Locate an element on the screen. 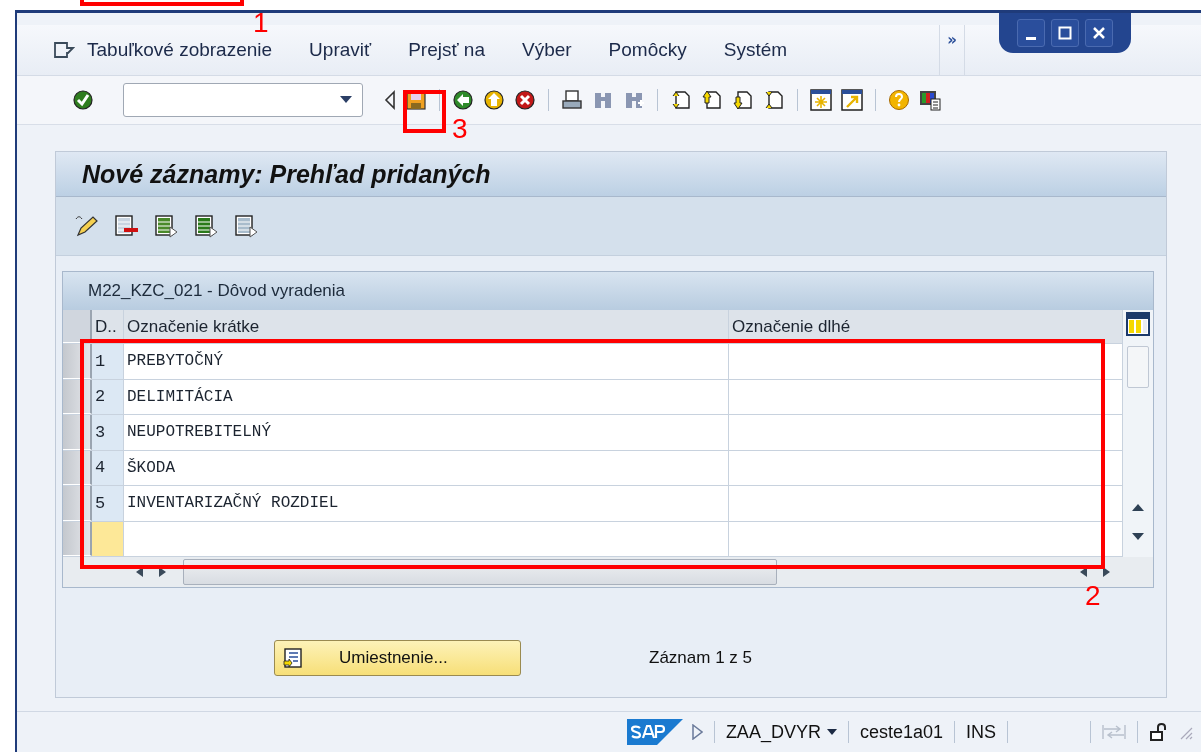 Image resolution: width=1201 pixels, height=752 pixels. minimize-icon is located at coordinates (1031, 38).